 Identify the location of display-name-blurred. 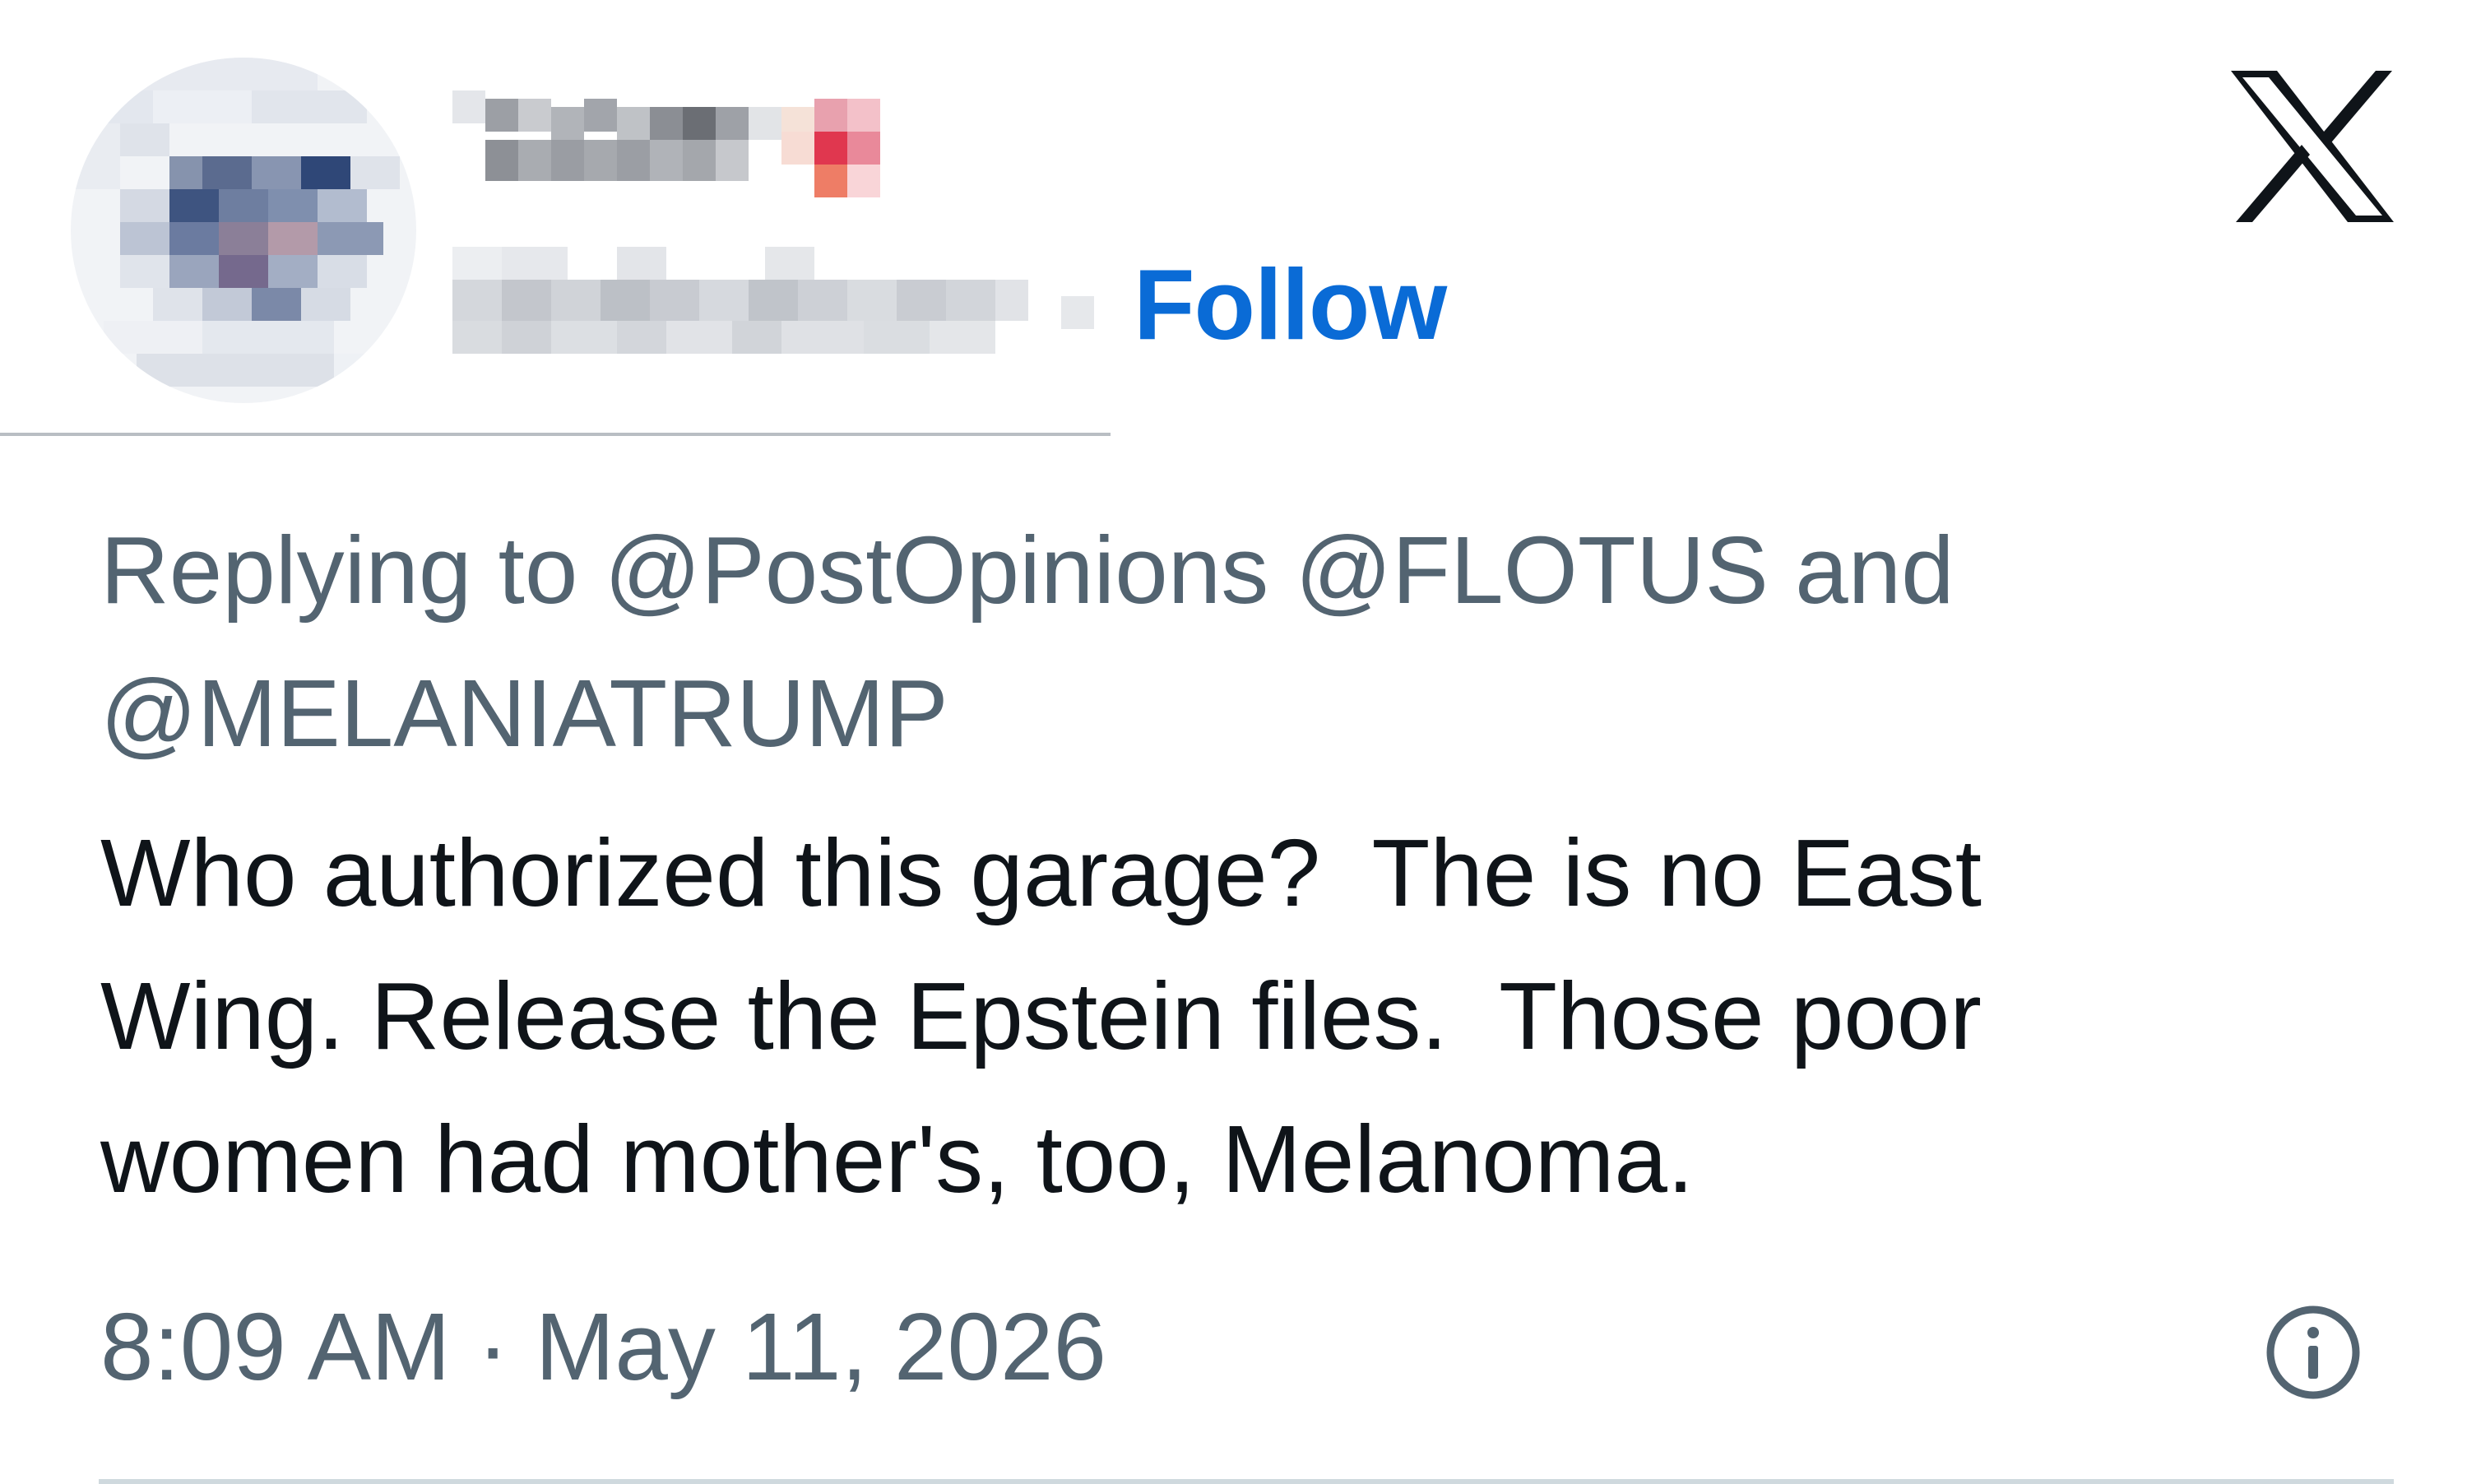
(699, 152).